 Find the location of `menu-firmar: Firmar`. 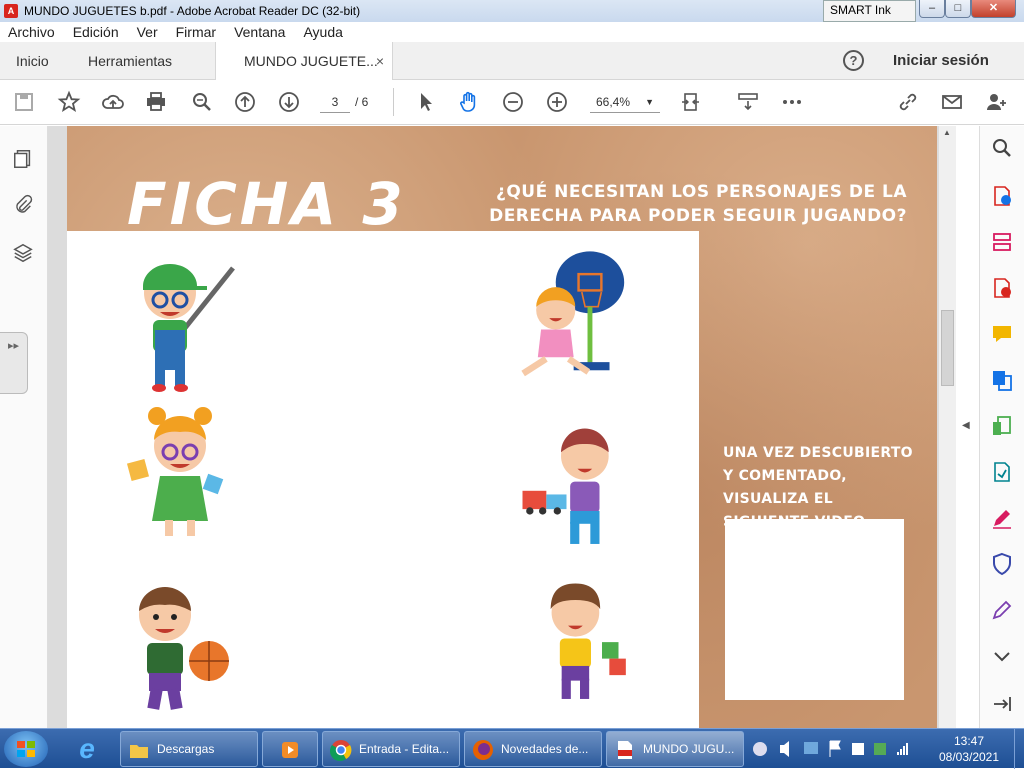

menu-firmar: Firmar is located at coordinates (196, 32).